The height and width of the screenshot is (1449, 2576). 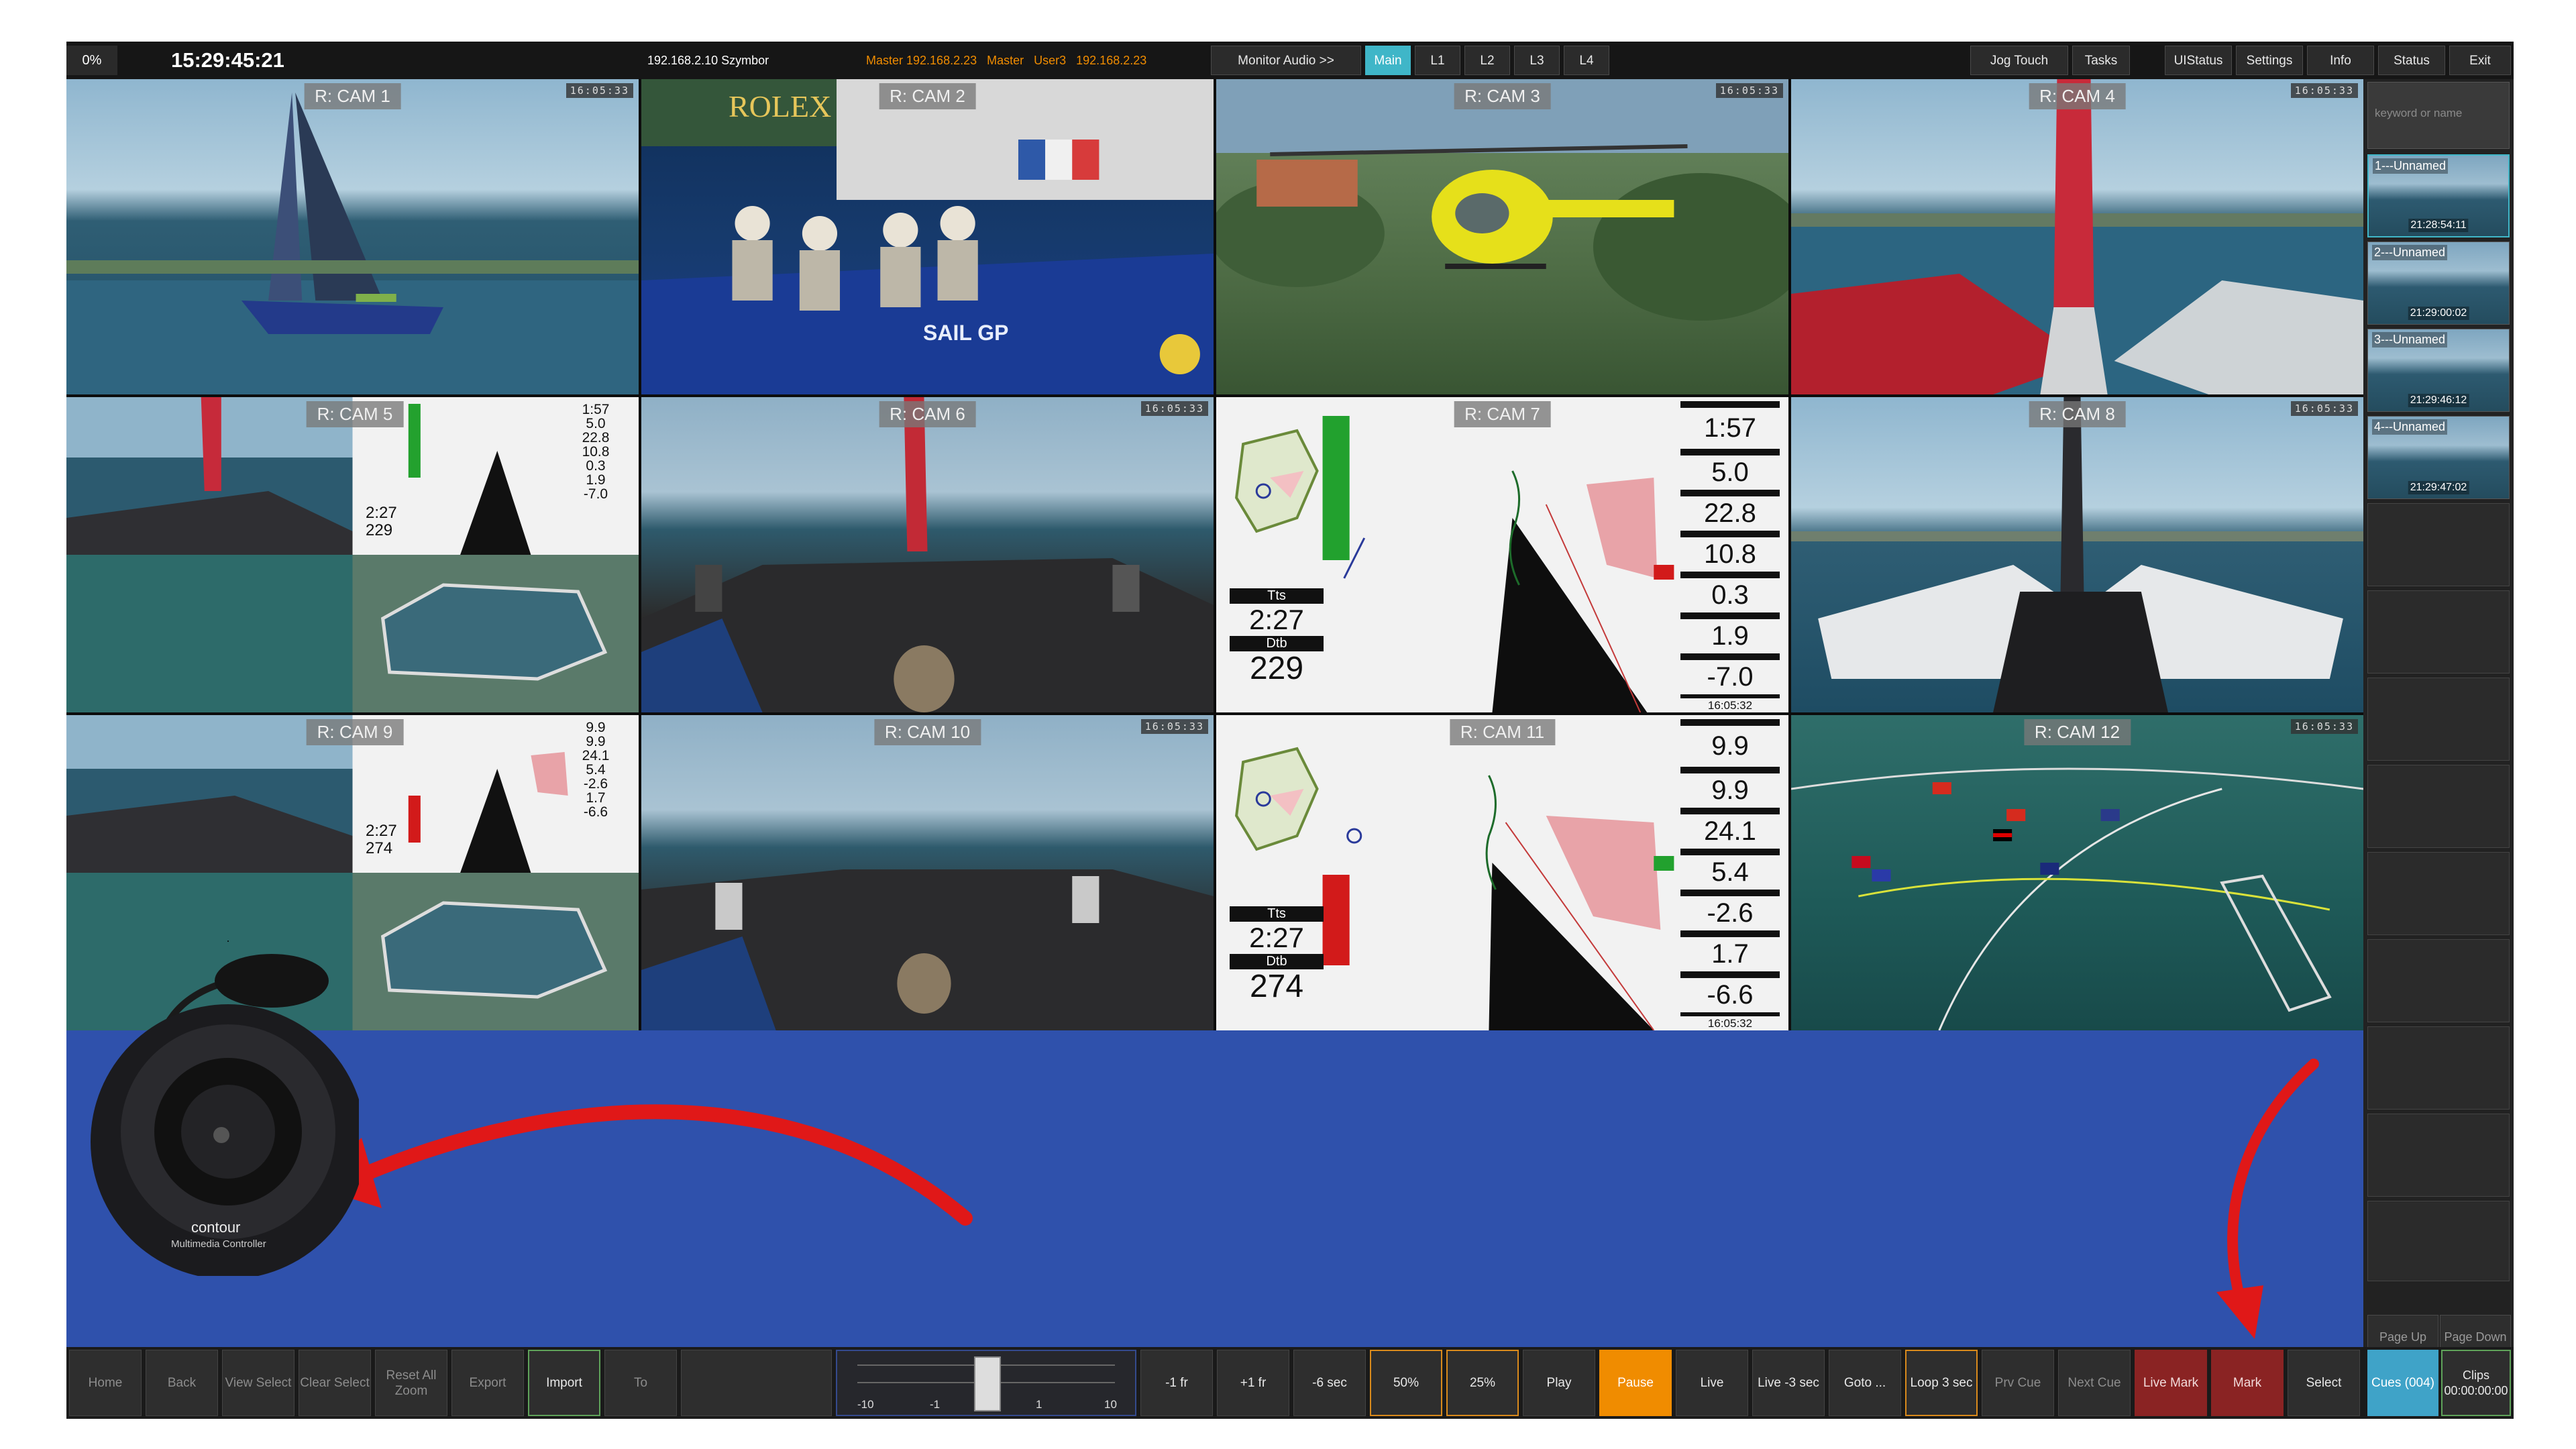 I want to click on live-button: Live, so click(x=1712, y=1383).